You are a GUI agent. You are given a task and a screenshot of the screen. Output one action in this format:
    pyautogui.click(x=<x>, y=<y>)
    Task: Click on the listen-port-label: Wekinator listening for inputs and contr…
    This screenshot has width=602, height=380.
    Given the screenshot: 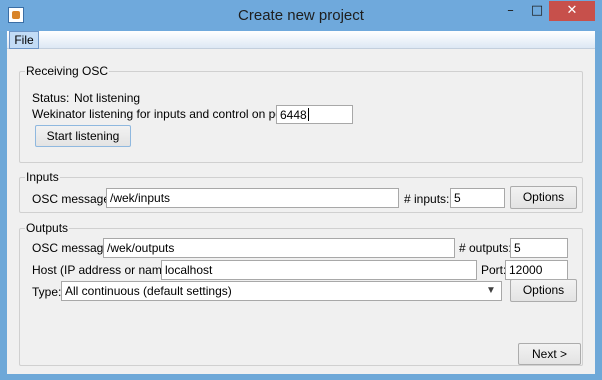 What is the action you would take?
    pyautogui.click(x=162, y=114)
    